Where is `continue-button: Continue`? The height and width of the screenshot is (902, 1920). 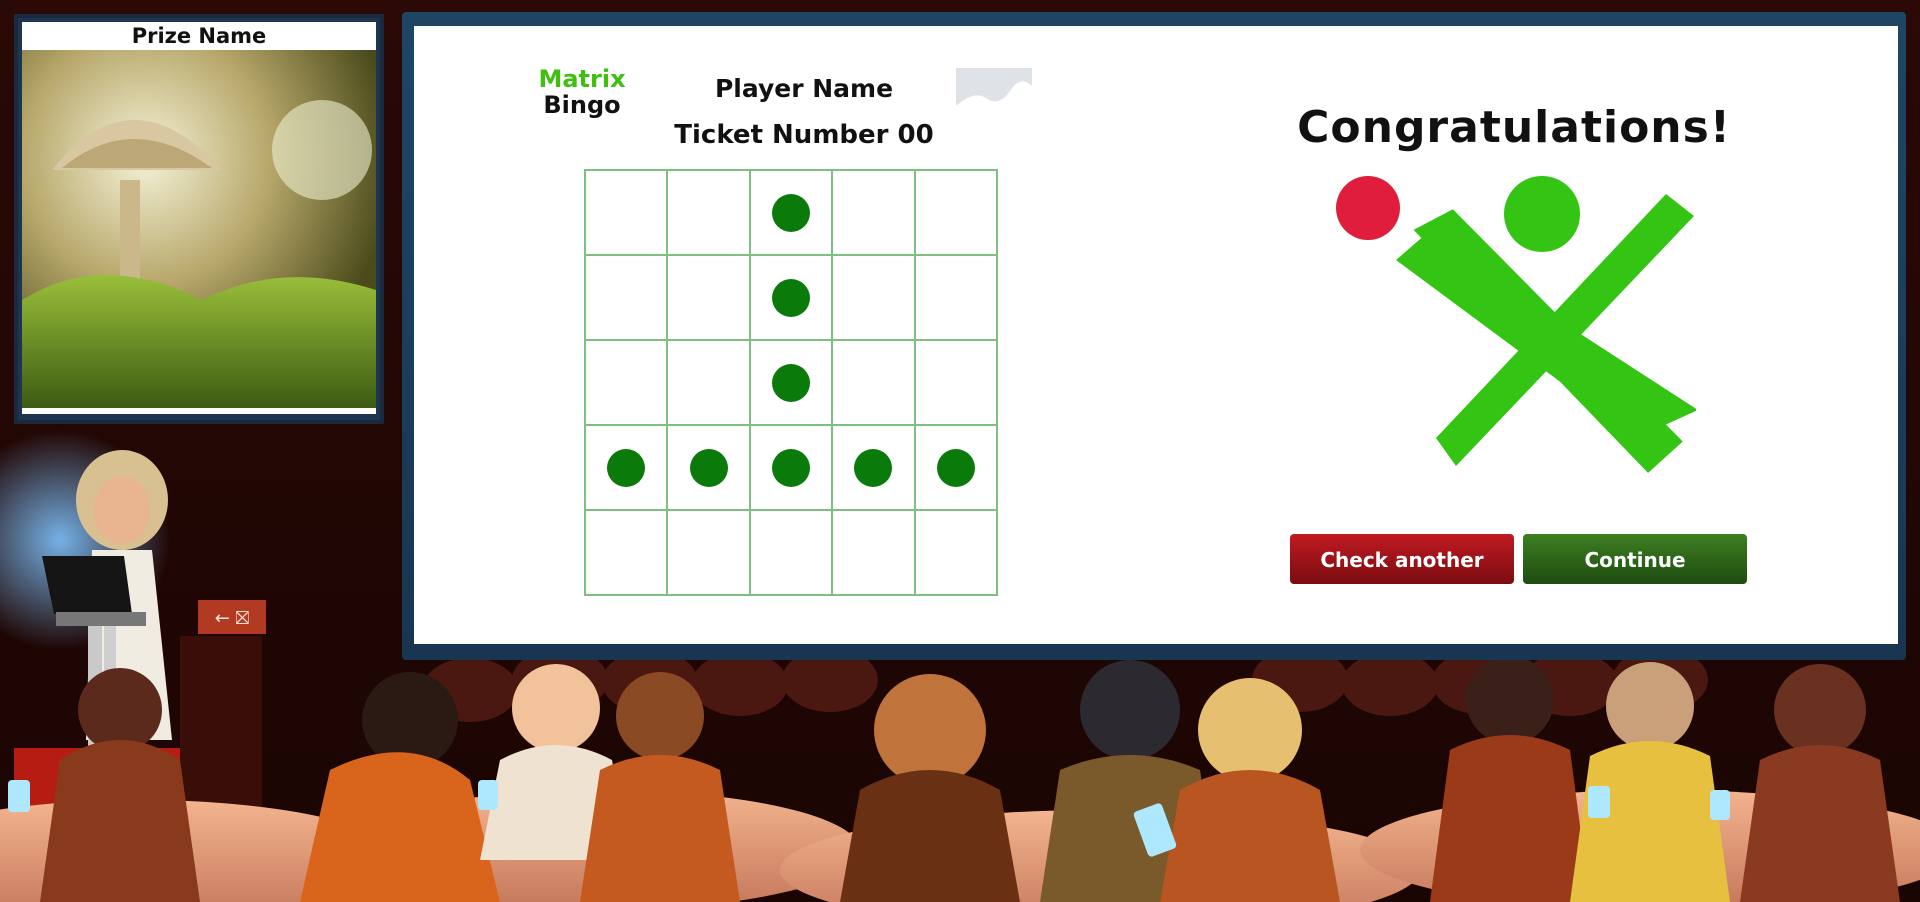
continue-button: Continue is located at coordinates (1635, 559).